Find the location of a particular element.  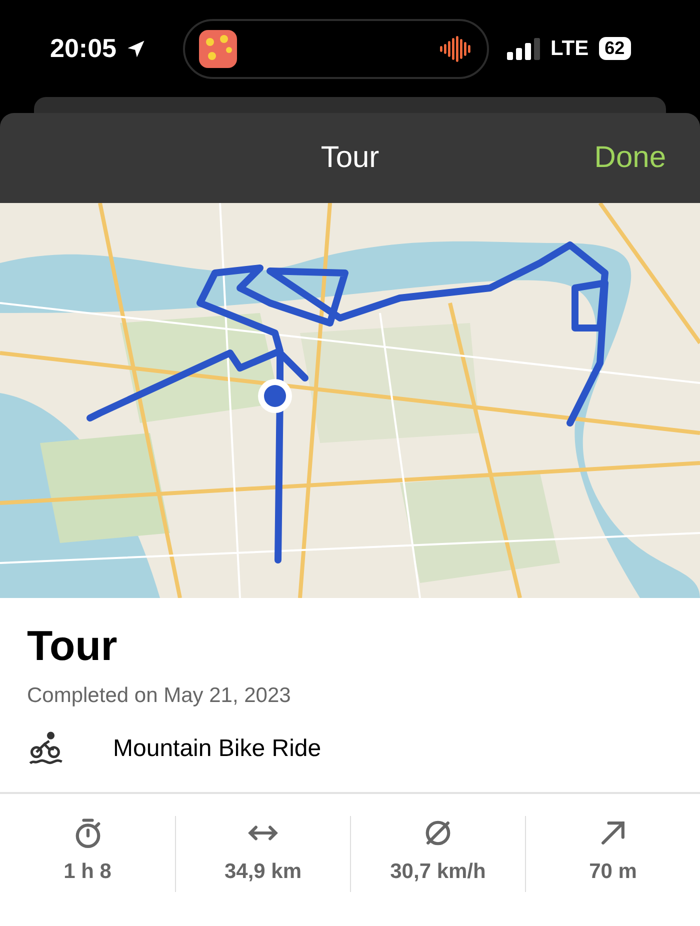

battery-level: 62 is located at coordinates (614, 48).